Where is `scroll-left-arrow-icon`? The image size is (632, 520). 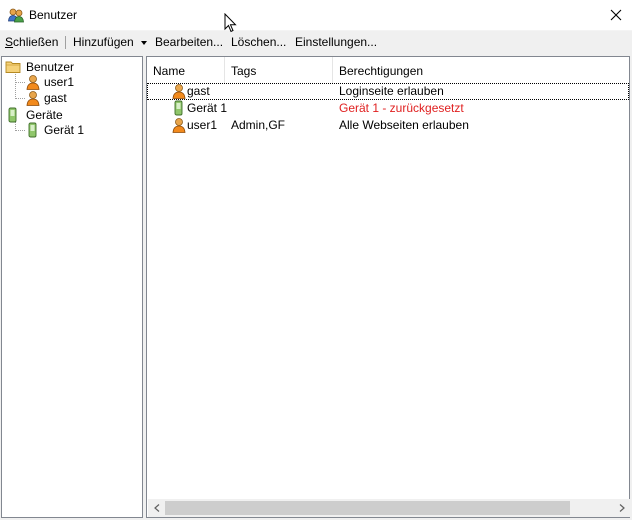 scroll-left-arrow-icon is located at coordinates (156, 508).